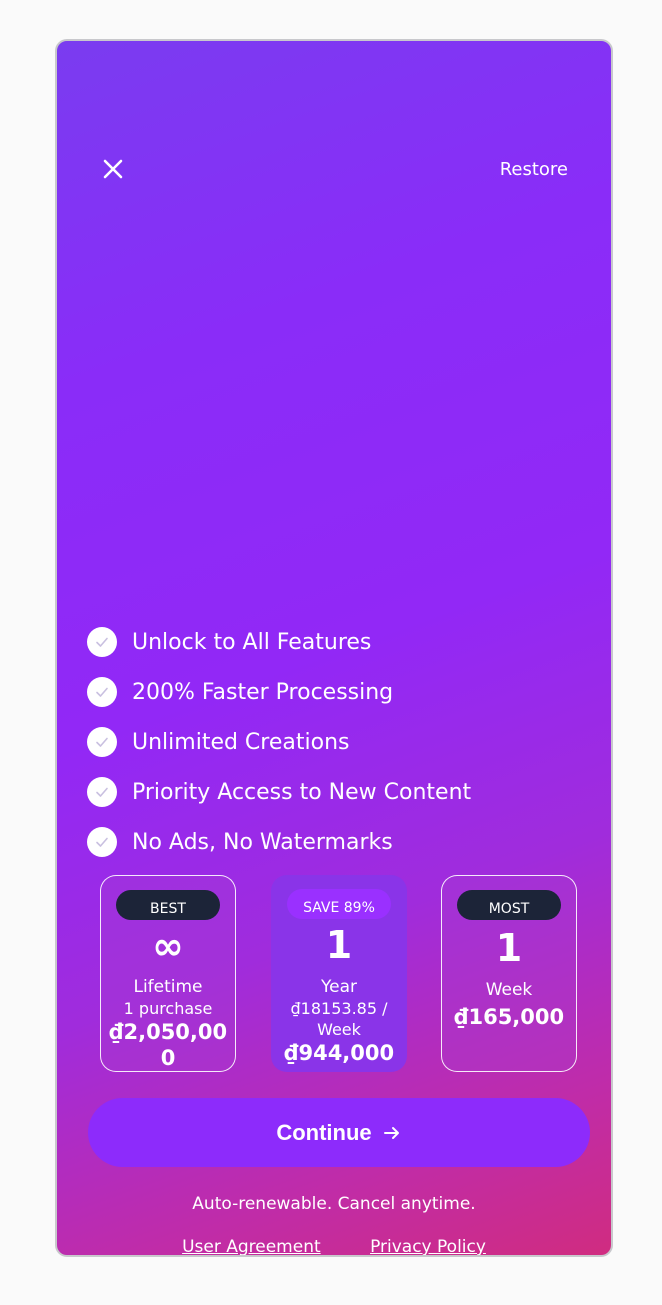 The height and width of the screenshot is (1305, 662). What do you see at coordinates (334, 1246) in the screenshot?
I see `footer-links: User Agreement Privacy Policy` at bounding box center [334, 1246].